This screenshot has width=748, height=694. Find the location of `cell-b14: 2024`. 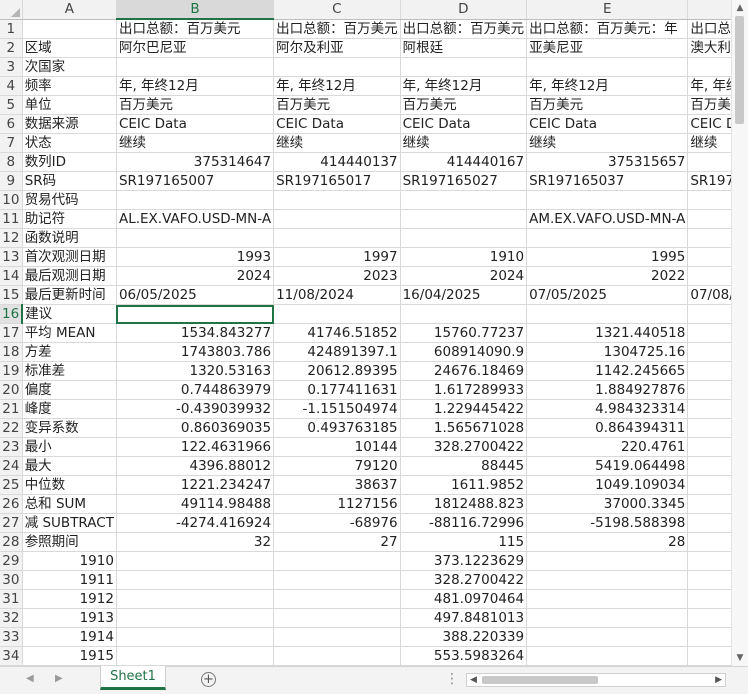

cell-b14: 2024 is located at coordinates (195, 276).